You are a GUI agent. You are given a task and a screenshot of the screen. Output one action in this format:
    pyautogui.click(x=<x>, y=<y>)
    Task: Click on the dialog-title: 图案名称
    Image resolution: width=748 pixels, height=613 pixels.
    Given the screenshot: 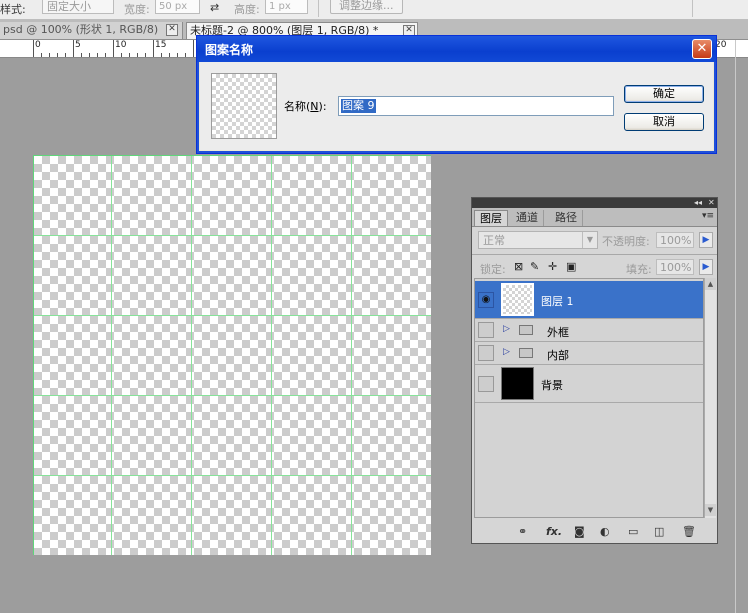 What is the action you would take?
    pyautogui.click(x=229, y=50)
    